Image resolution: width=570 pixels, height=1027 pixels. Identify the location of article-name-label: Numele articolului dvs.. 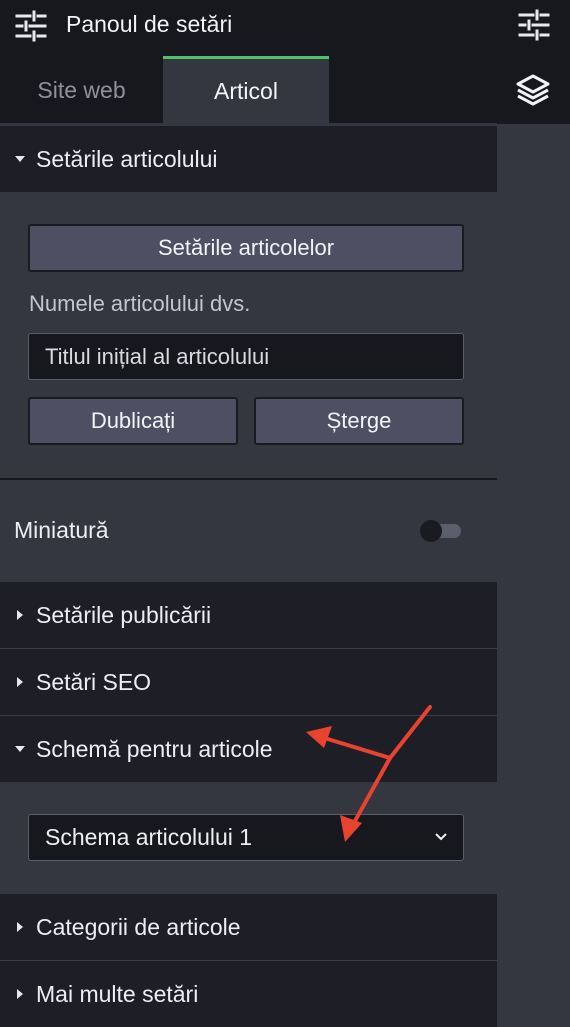
(140, 303).